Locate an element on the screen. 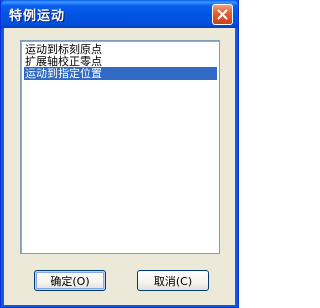 The width and height of the screenshot is (320, 308). ok-button: 确定(O) is located at coordinates (70, 280).